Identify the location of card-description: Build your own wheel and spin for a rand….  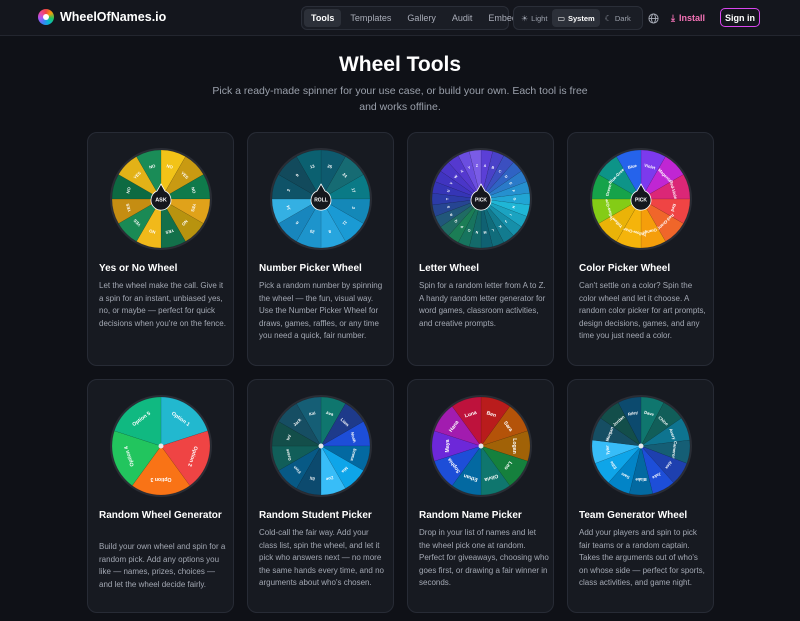
(162, 565).